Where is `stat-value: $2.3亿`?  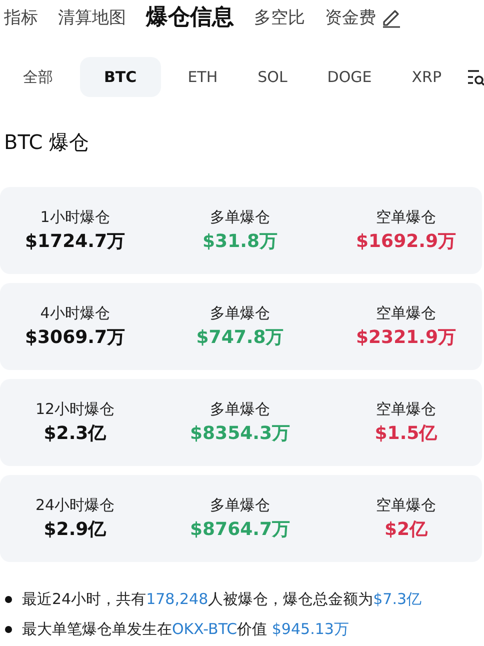
stat-value: $2.3亿 is located at coordinates (75, 433).